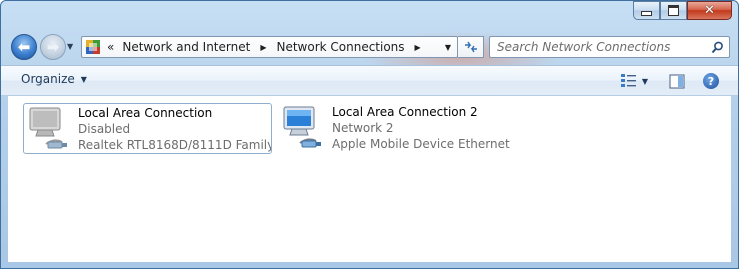 Image resolution: width=739 pixels, height=269 pixels. I want to click on forward-arrow-icon: ➡, so click(53, 46).